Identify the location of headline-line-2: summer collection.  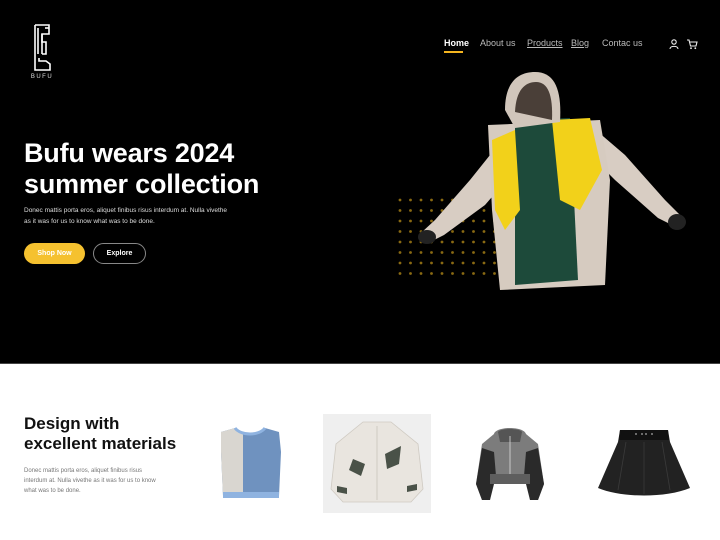
(142, 184).